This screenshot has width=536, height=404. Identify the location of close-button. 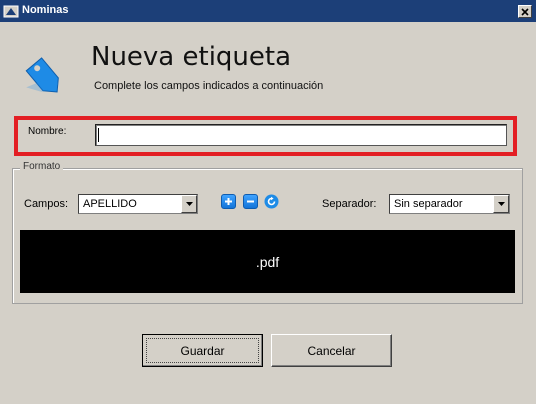
(525, 11).